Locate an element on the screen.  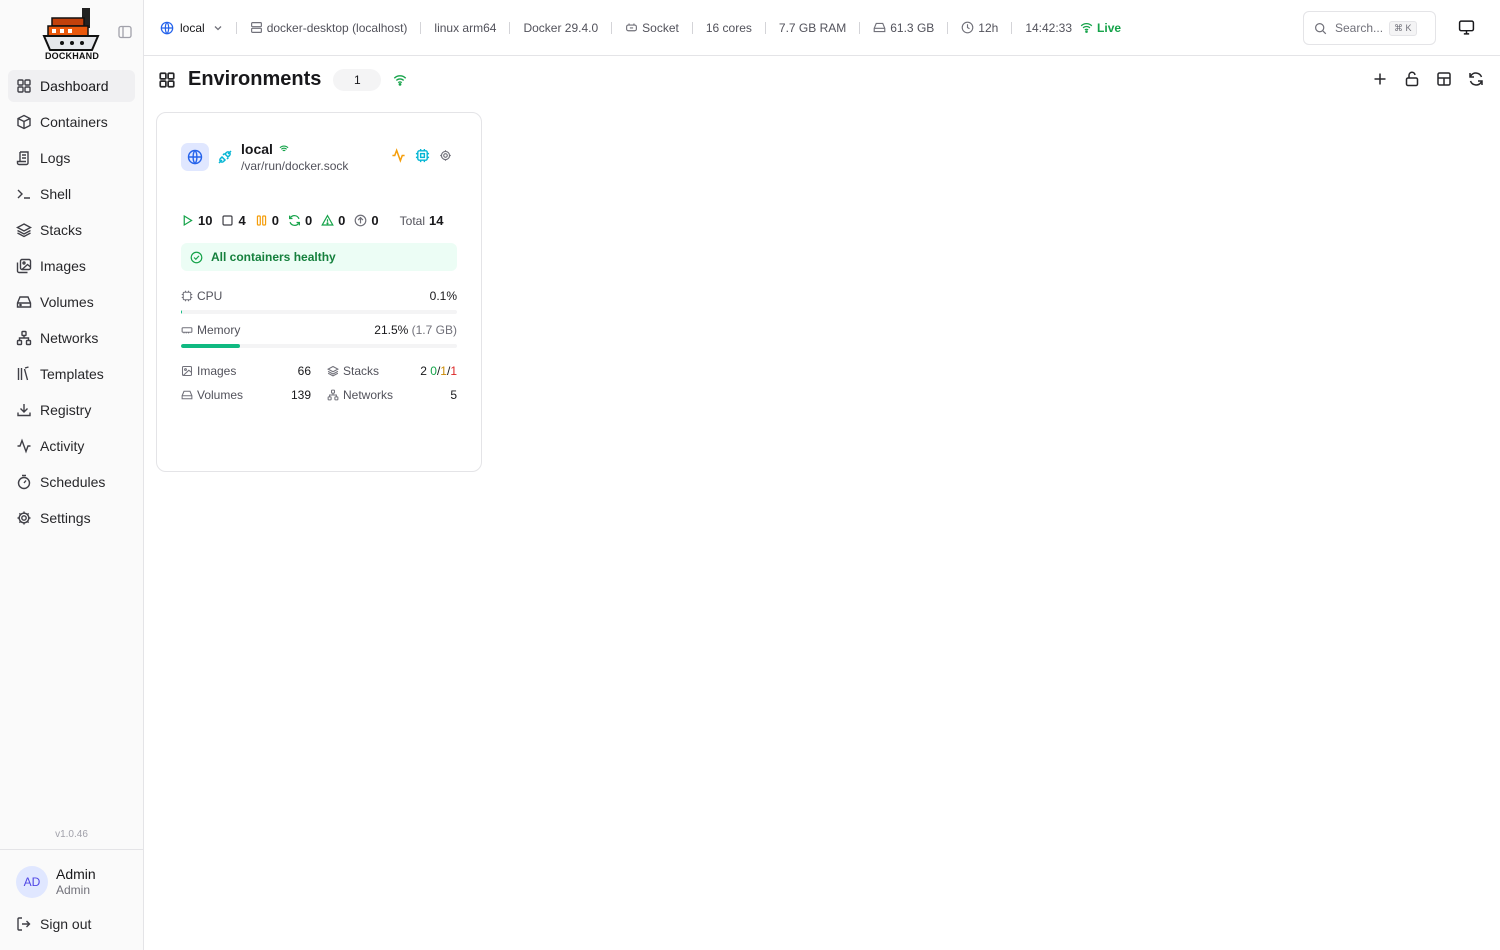
sidebar-item-volumes: Volumes is located at coordinates (71, 302).